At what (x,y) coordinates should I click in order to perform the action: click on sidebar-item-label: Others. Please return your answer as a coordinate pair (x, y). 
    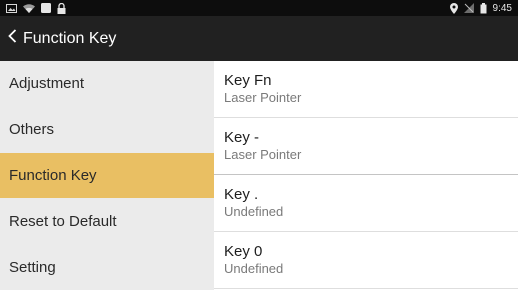
    Looking at the image, I should click on (32, 130).